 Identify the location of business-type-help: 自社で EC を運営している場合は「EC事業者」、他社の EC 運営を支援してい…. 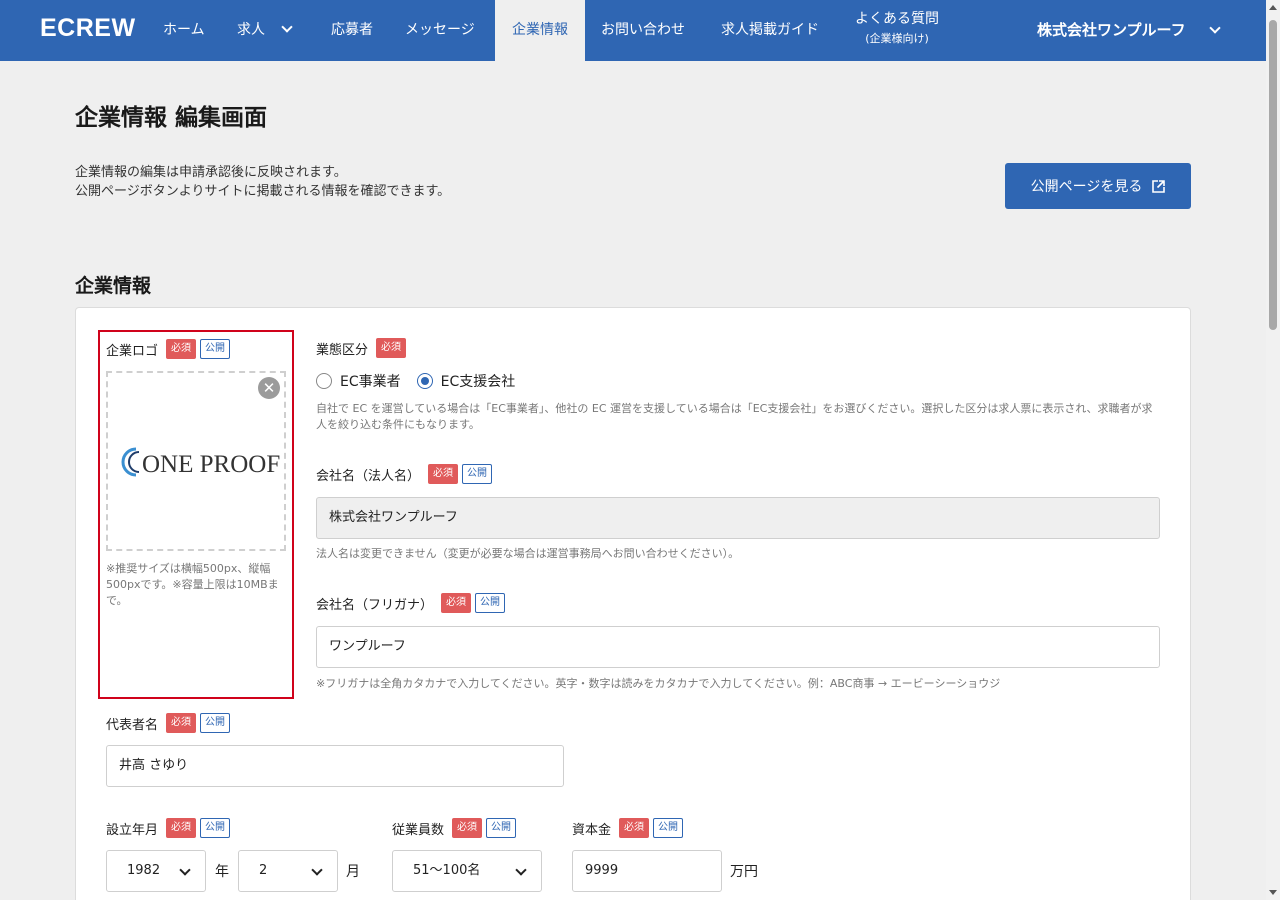
(734, 416).